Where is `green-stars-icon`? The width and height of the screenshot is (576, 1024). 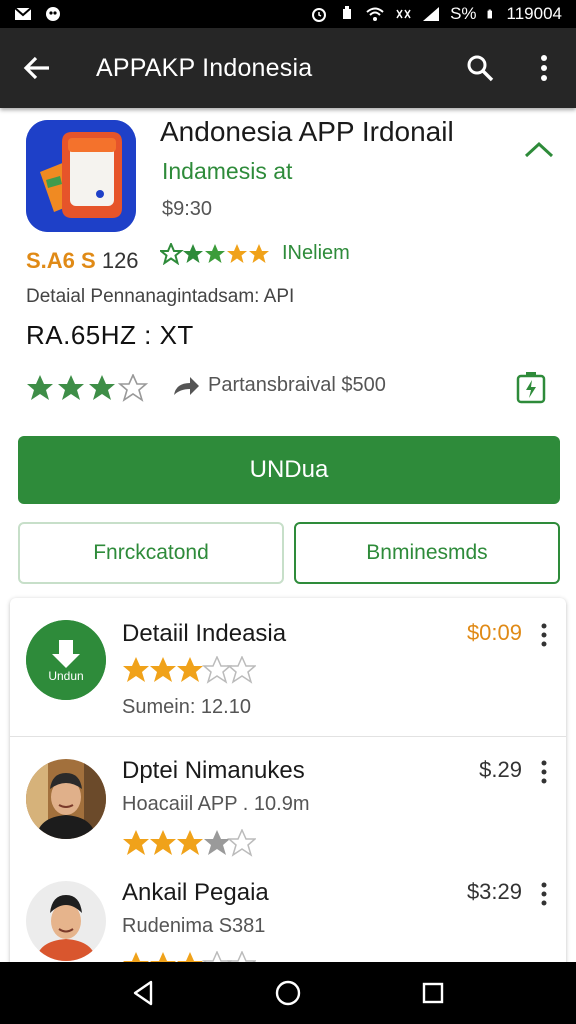 green-stars-icon is located at coordinates (214, 253).